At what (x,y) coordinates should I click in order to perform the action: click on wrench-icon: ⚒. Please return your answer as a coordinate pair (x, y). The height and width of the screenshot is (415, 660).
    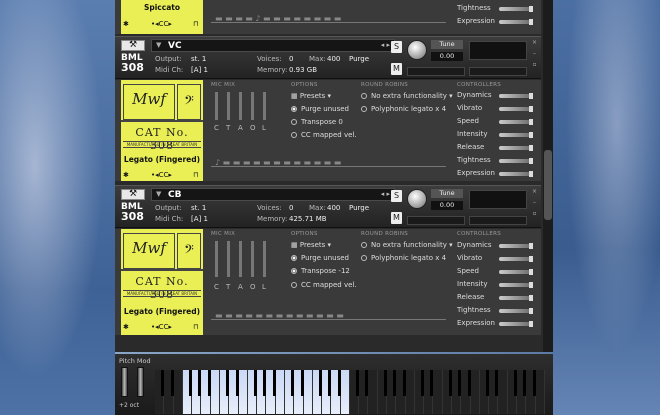
    Looking at the image, I should click on (133, 45).